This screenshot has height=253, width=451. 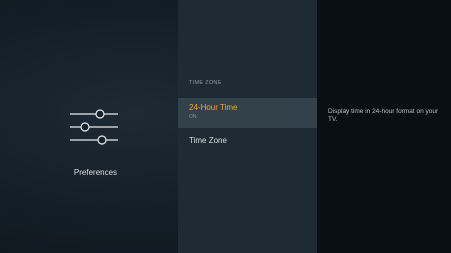 What do you see at coordinates (247, 141) in the screenshot?
I see `menu-item-time-zone: Time Zone` at bounding box center [247, 141].